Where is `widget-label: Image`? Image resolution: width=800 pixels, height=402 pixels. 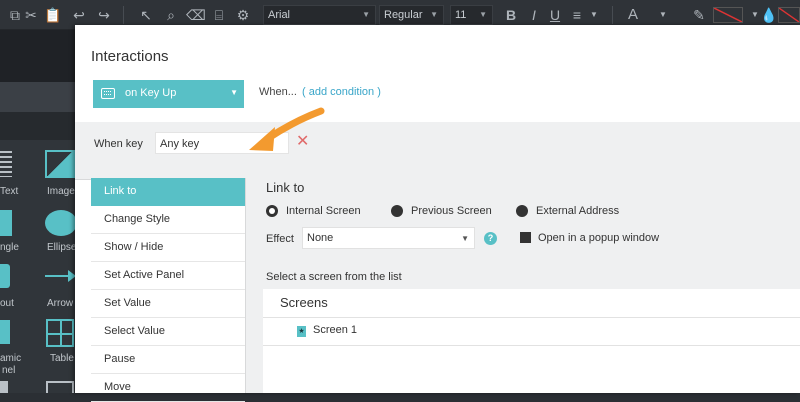
widget-label: Image is located at coordinates (61, 191).